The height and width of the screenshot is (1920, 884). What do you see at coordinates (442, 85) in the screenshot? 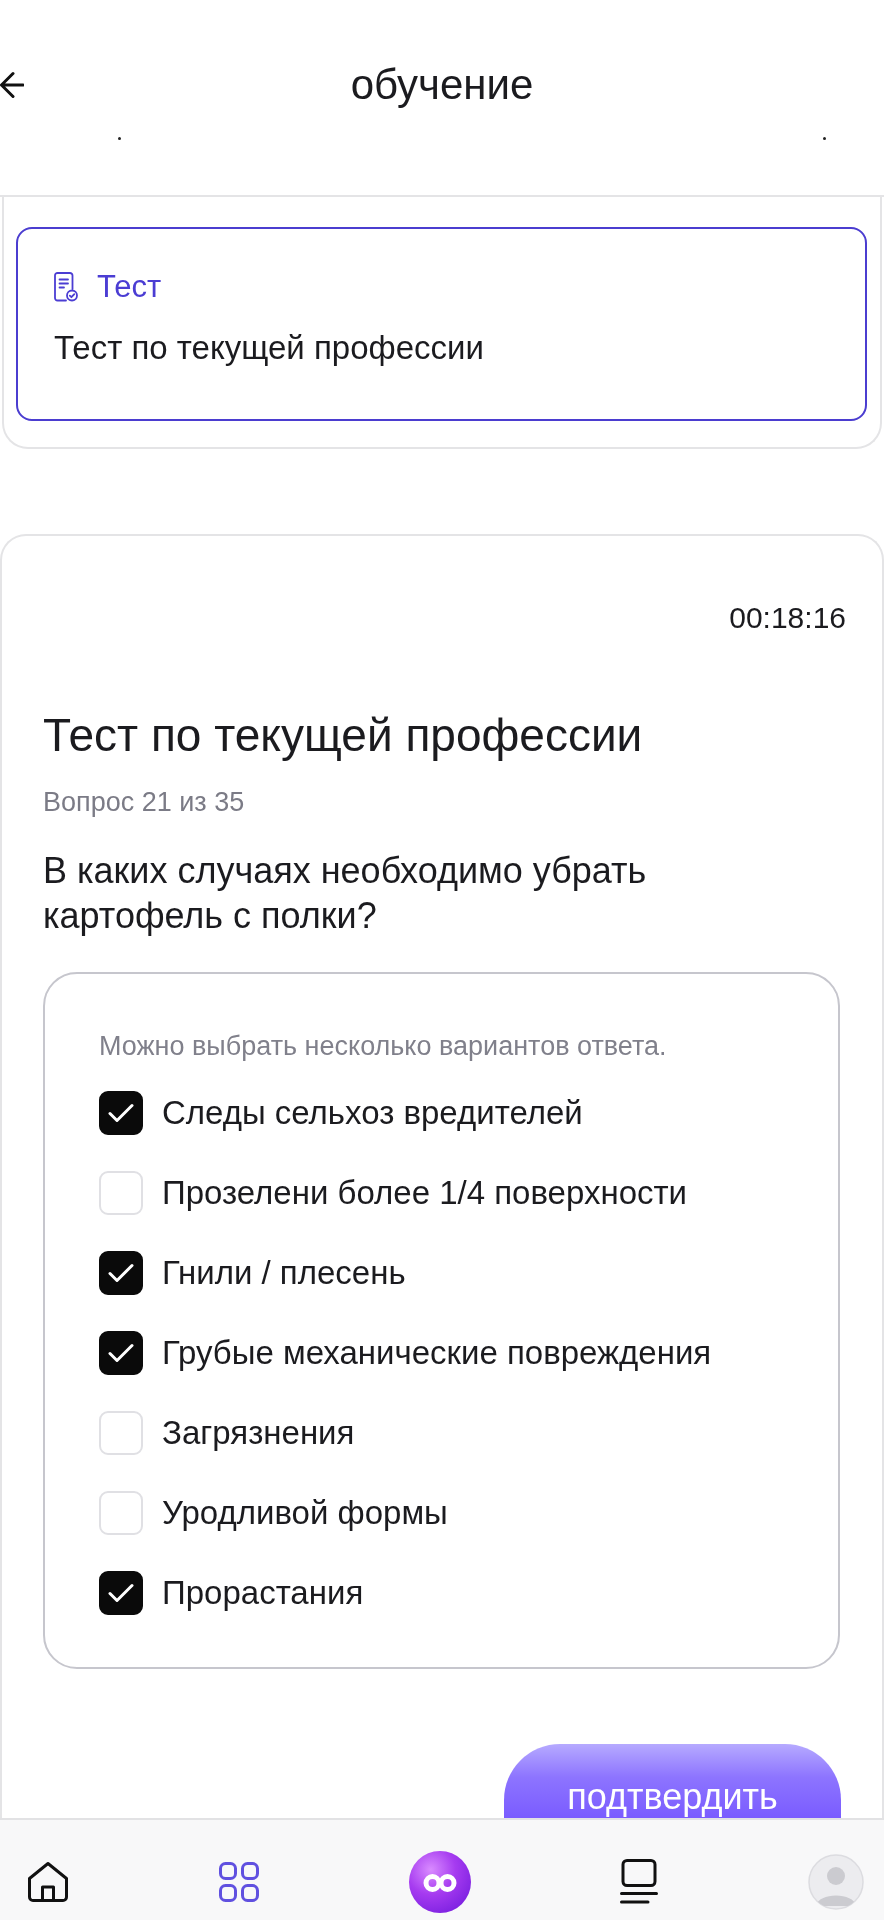
I see `screen-title: обучение` at bounding box center [442, 85].